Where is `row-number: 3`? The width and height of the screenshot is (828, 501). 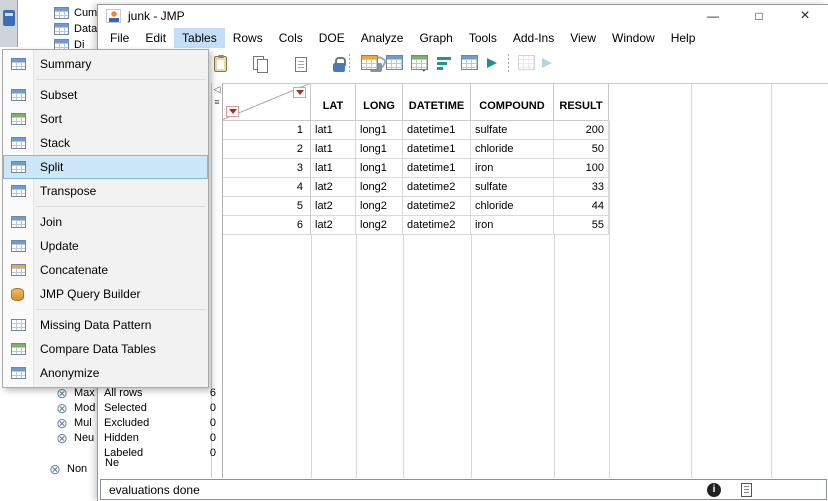
row-number: 3 is located at coordinates (267, 168).